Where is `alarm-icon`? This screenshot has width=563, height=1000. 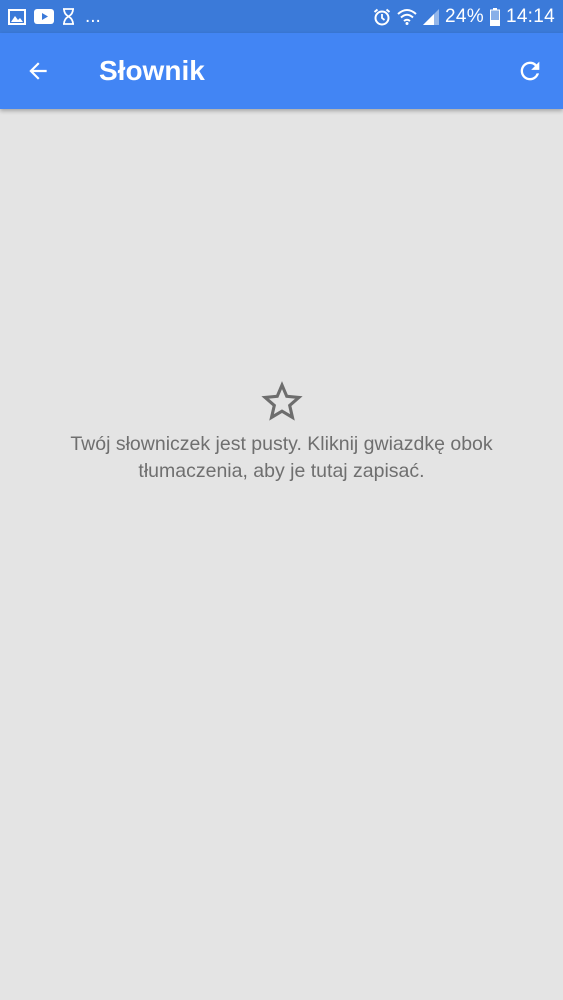 alarm-icon is located at coordinates (382, 17).